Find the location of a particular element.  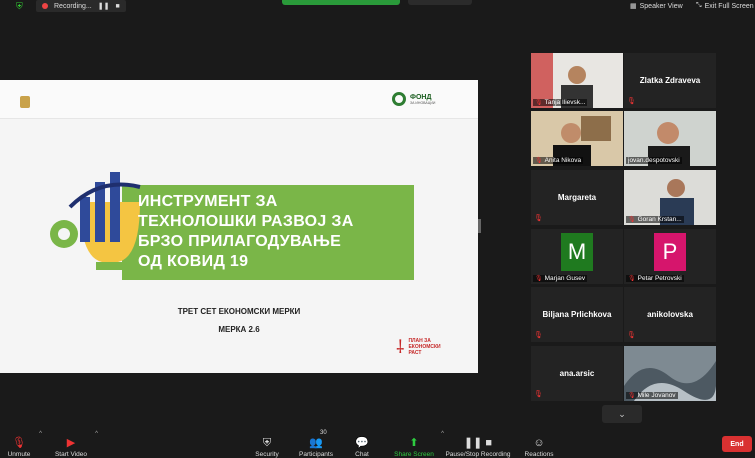

participant-name-tag: 🎙 Marjan Gusev is located at coordinates (560, 278).